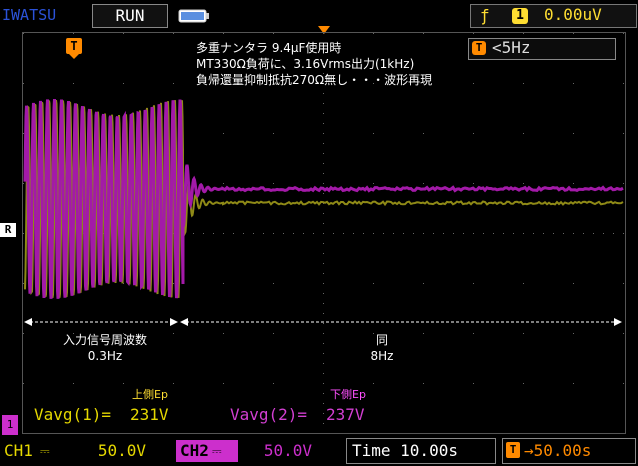 Image resolution: width=638 pixels, height=466 pixels. Describe the element at coordinates (280, 451) in the screenshot. I see `ch2-scale: 50.0V` at that location.